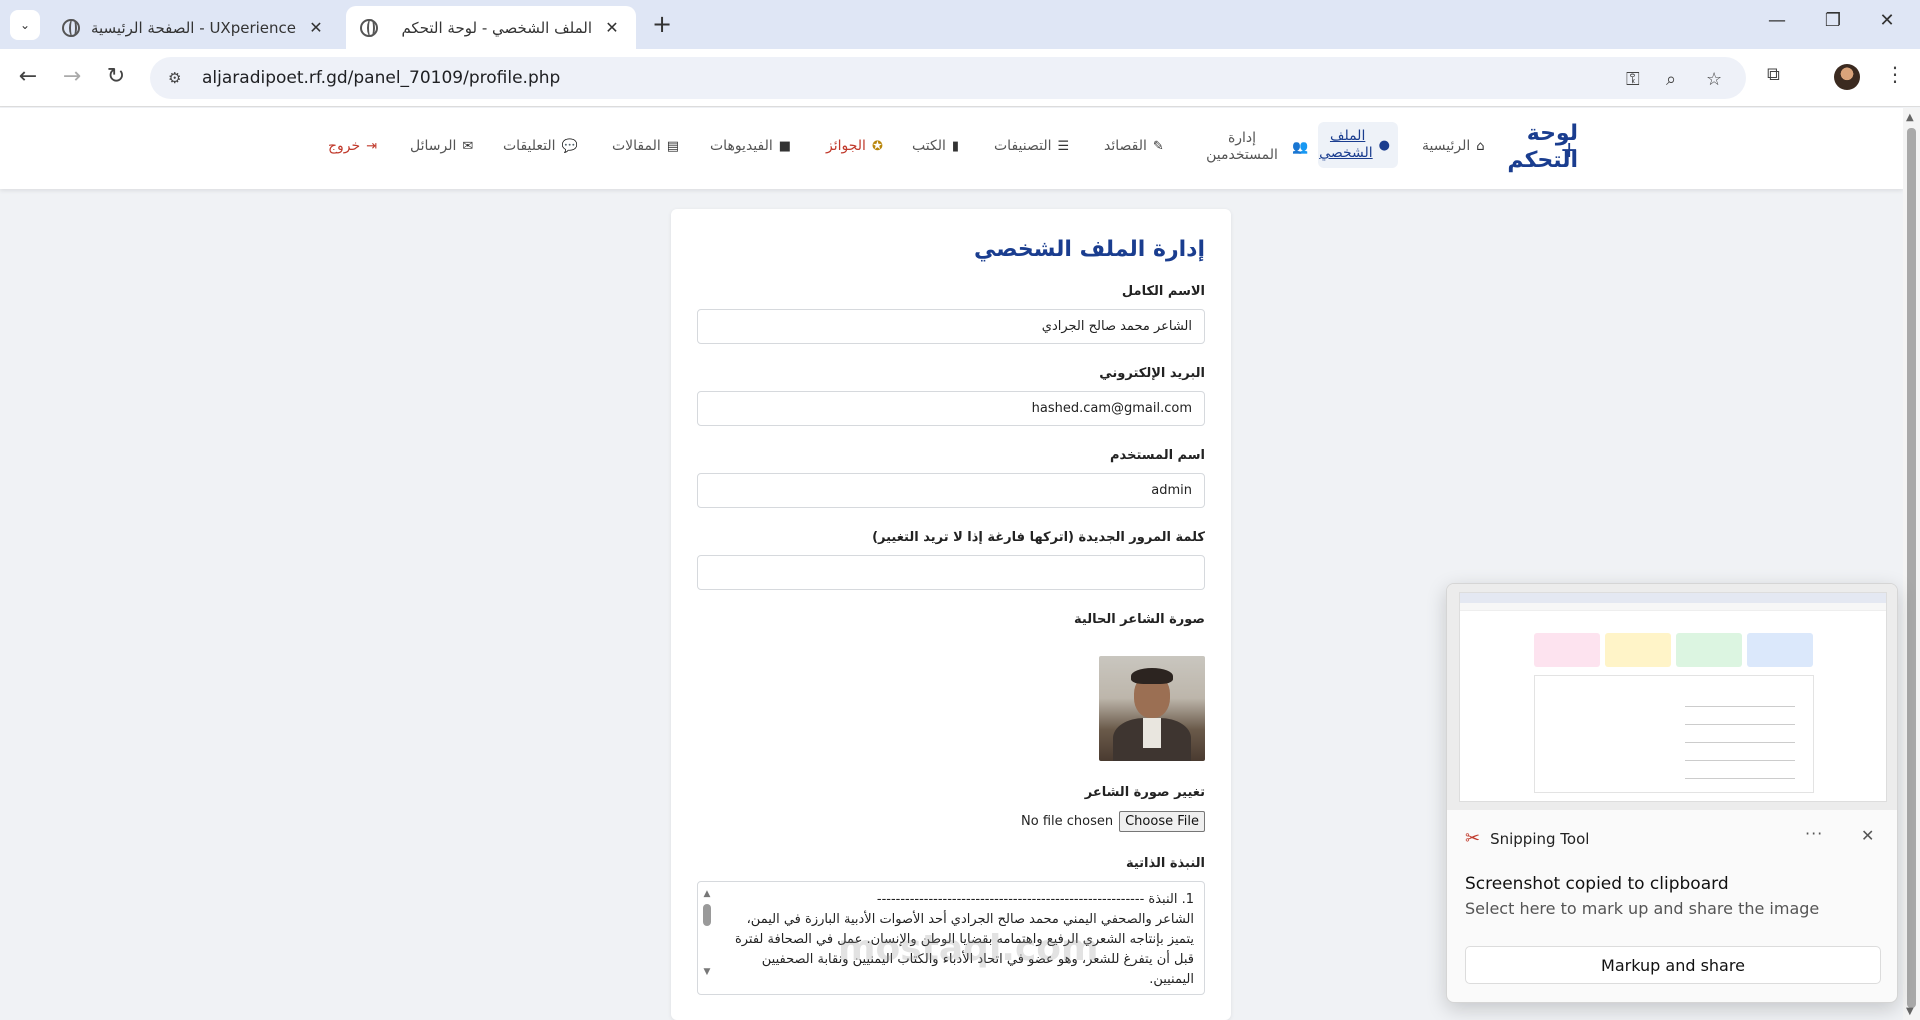 Image resolution: width=1920 pixels, height=1020 pixels. I want to click on browser-tab-home: UXperience - الصفحة الرئيسية ✕, so click(194, 27).